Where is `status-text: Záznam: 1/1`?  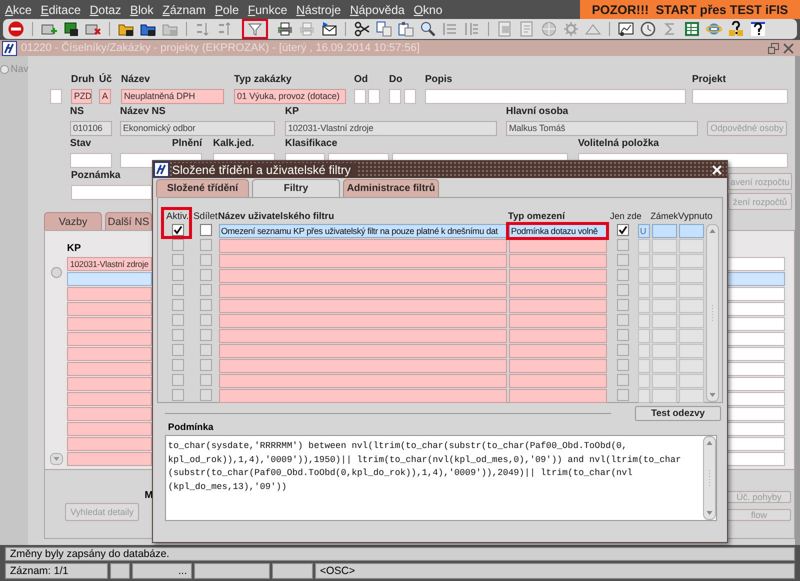 status-text: Záznam: 1/1 is located at coordinates (56, 571).